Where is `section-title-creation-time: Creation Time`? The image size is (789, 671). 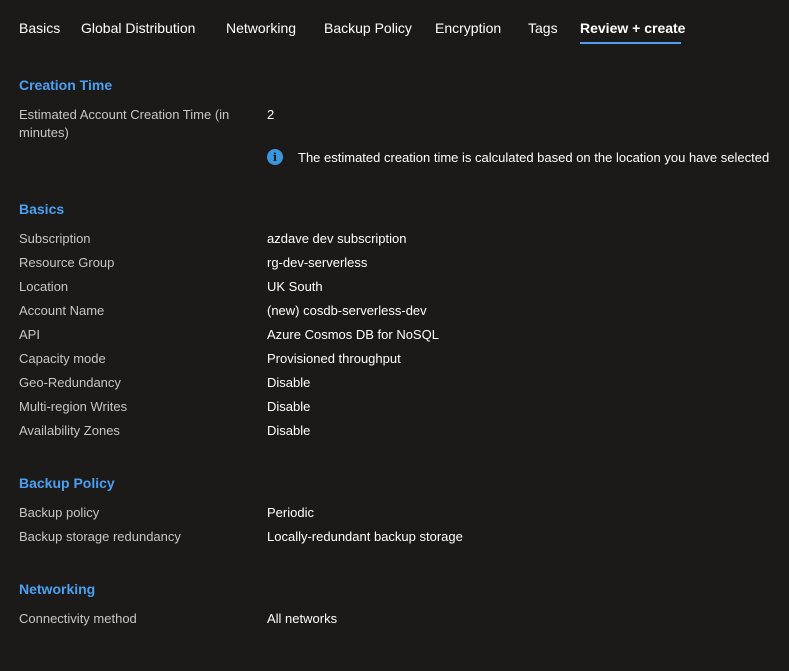
section-title-creation-time: Creation Time is located at coordinates (66, 85).